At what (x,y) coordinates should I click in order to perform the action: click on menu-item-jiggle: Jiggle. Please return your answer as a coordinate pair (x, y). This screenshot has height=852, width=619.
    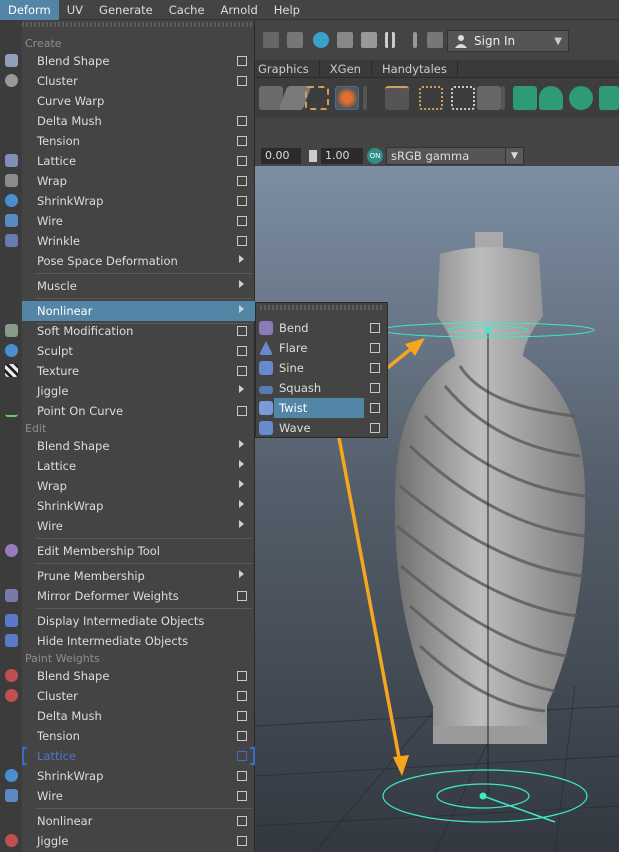
    Looking at the image, I should click on (138, 391).